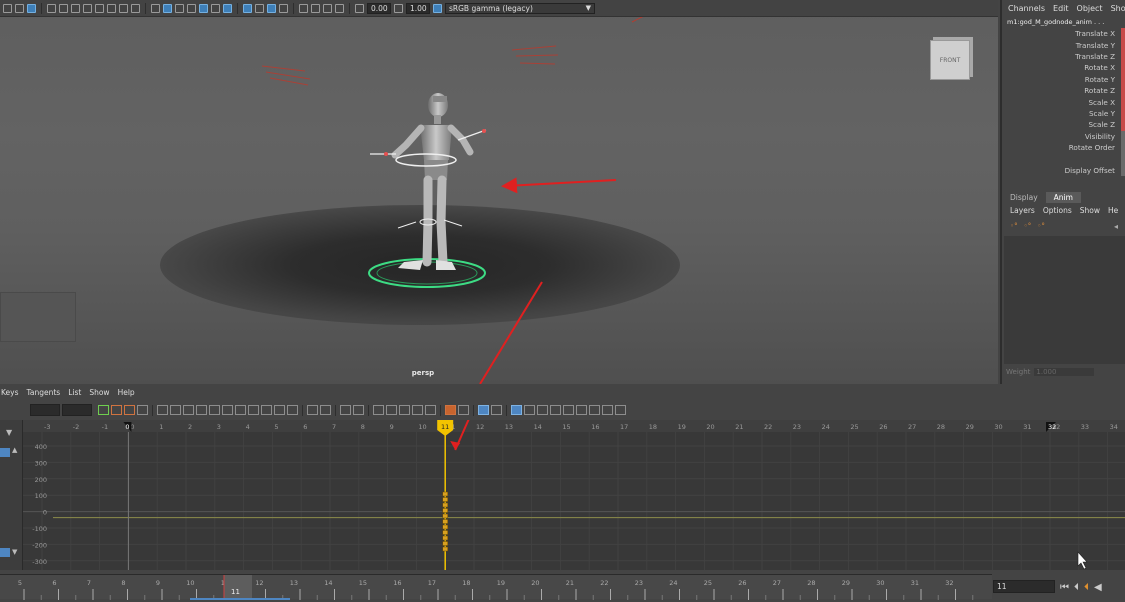 The height and width of the screenshot is (602, 1125). I want to click on isolate-select-icon, so click(303, 8).